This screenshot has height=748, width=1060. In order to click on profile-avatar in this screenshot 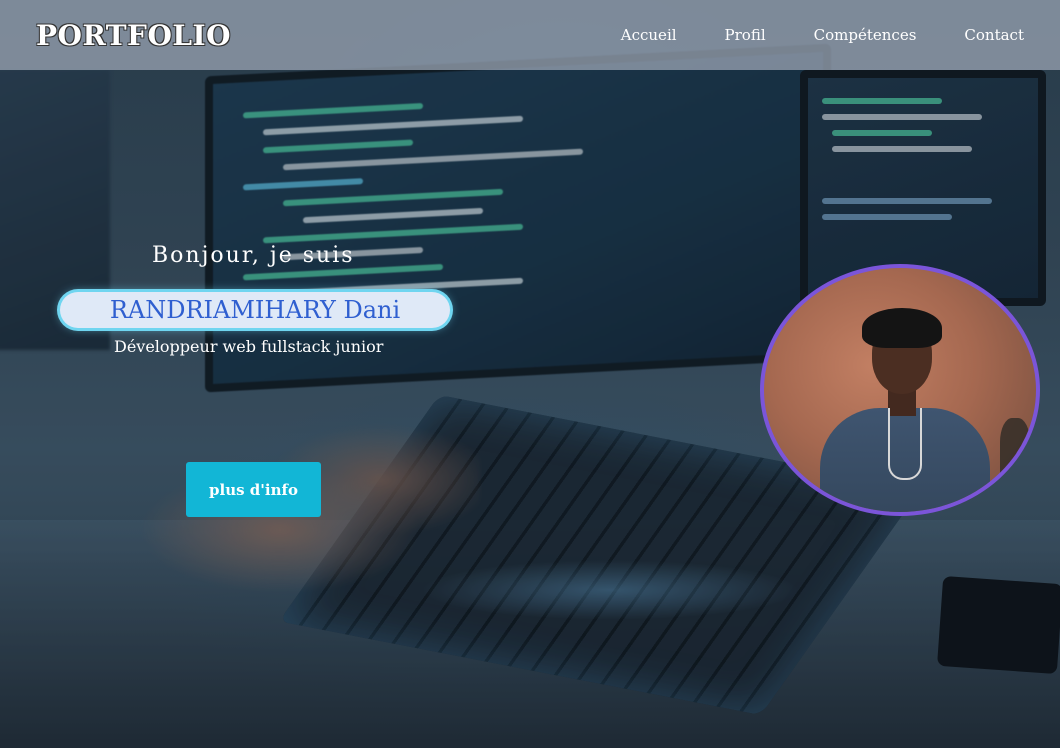, I will do `click(900, 390)`.